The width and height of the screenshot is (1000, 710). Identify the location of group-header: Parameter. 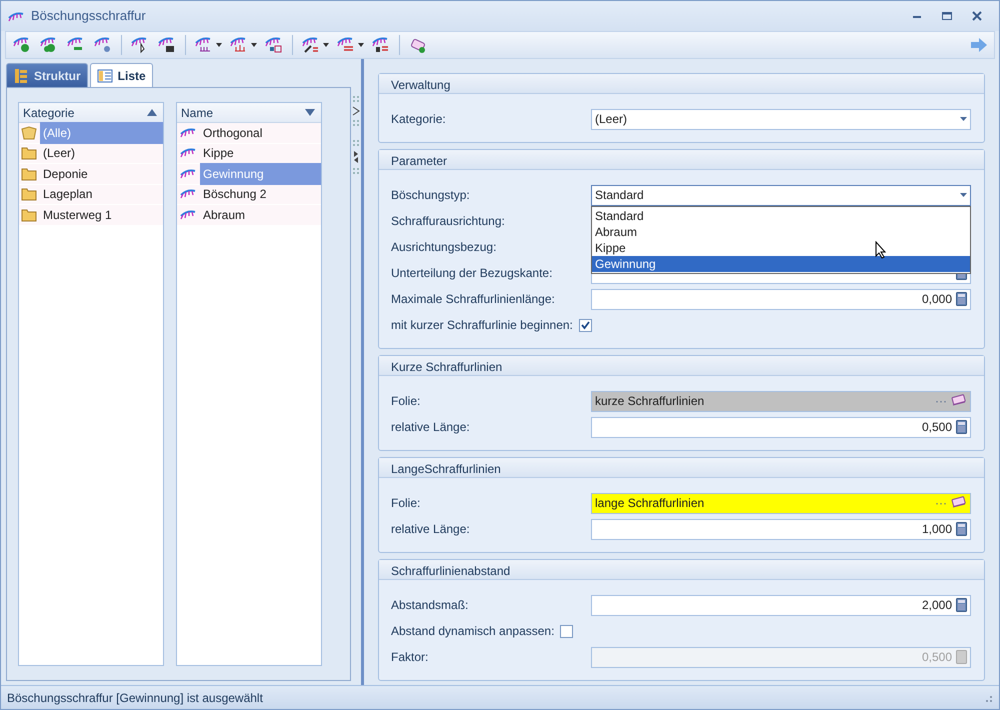
(681, 160).